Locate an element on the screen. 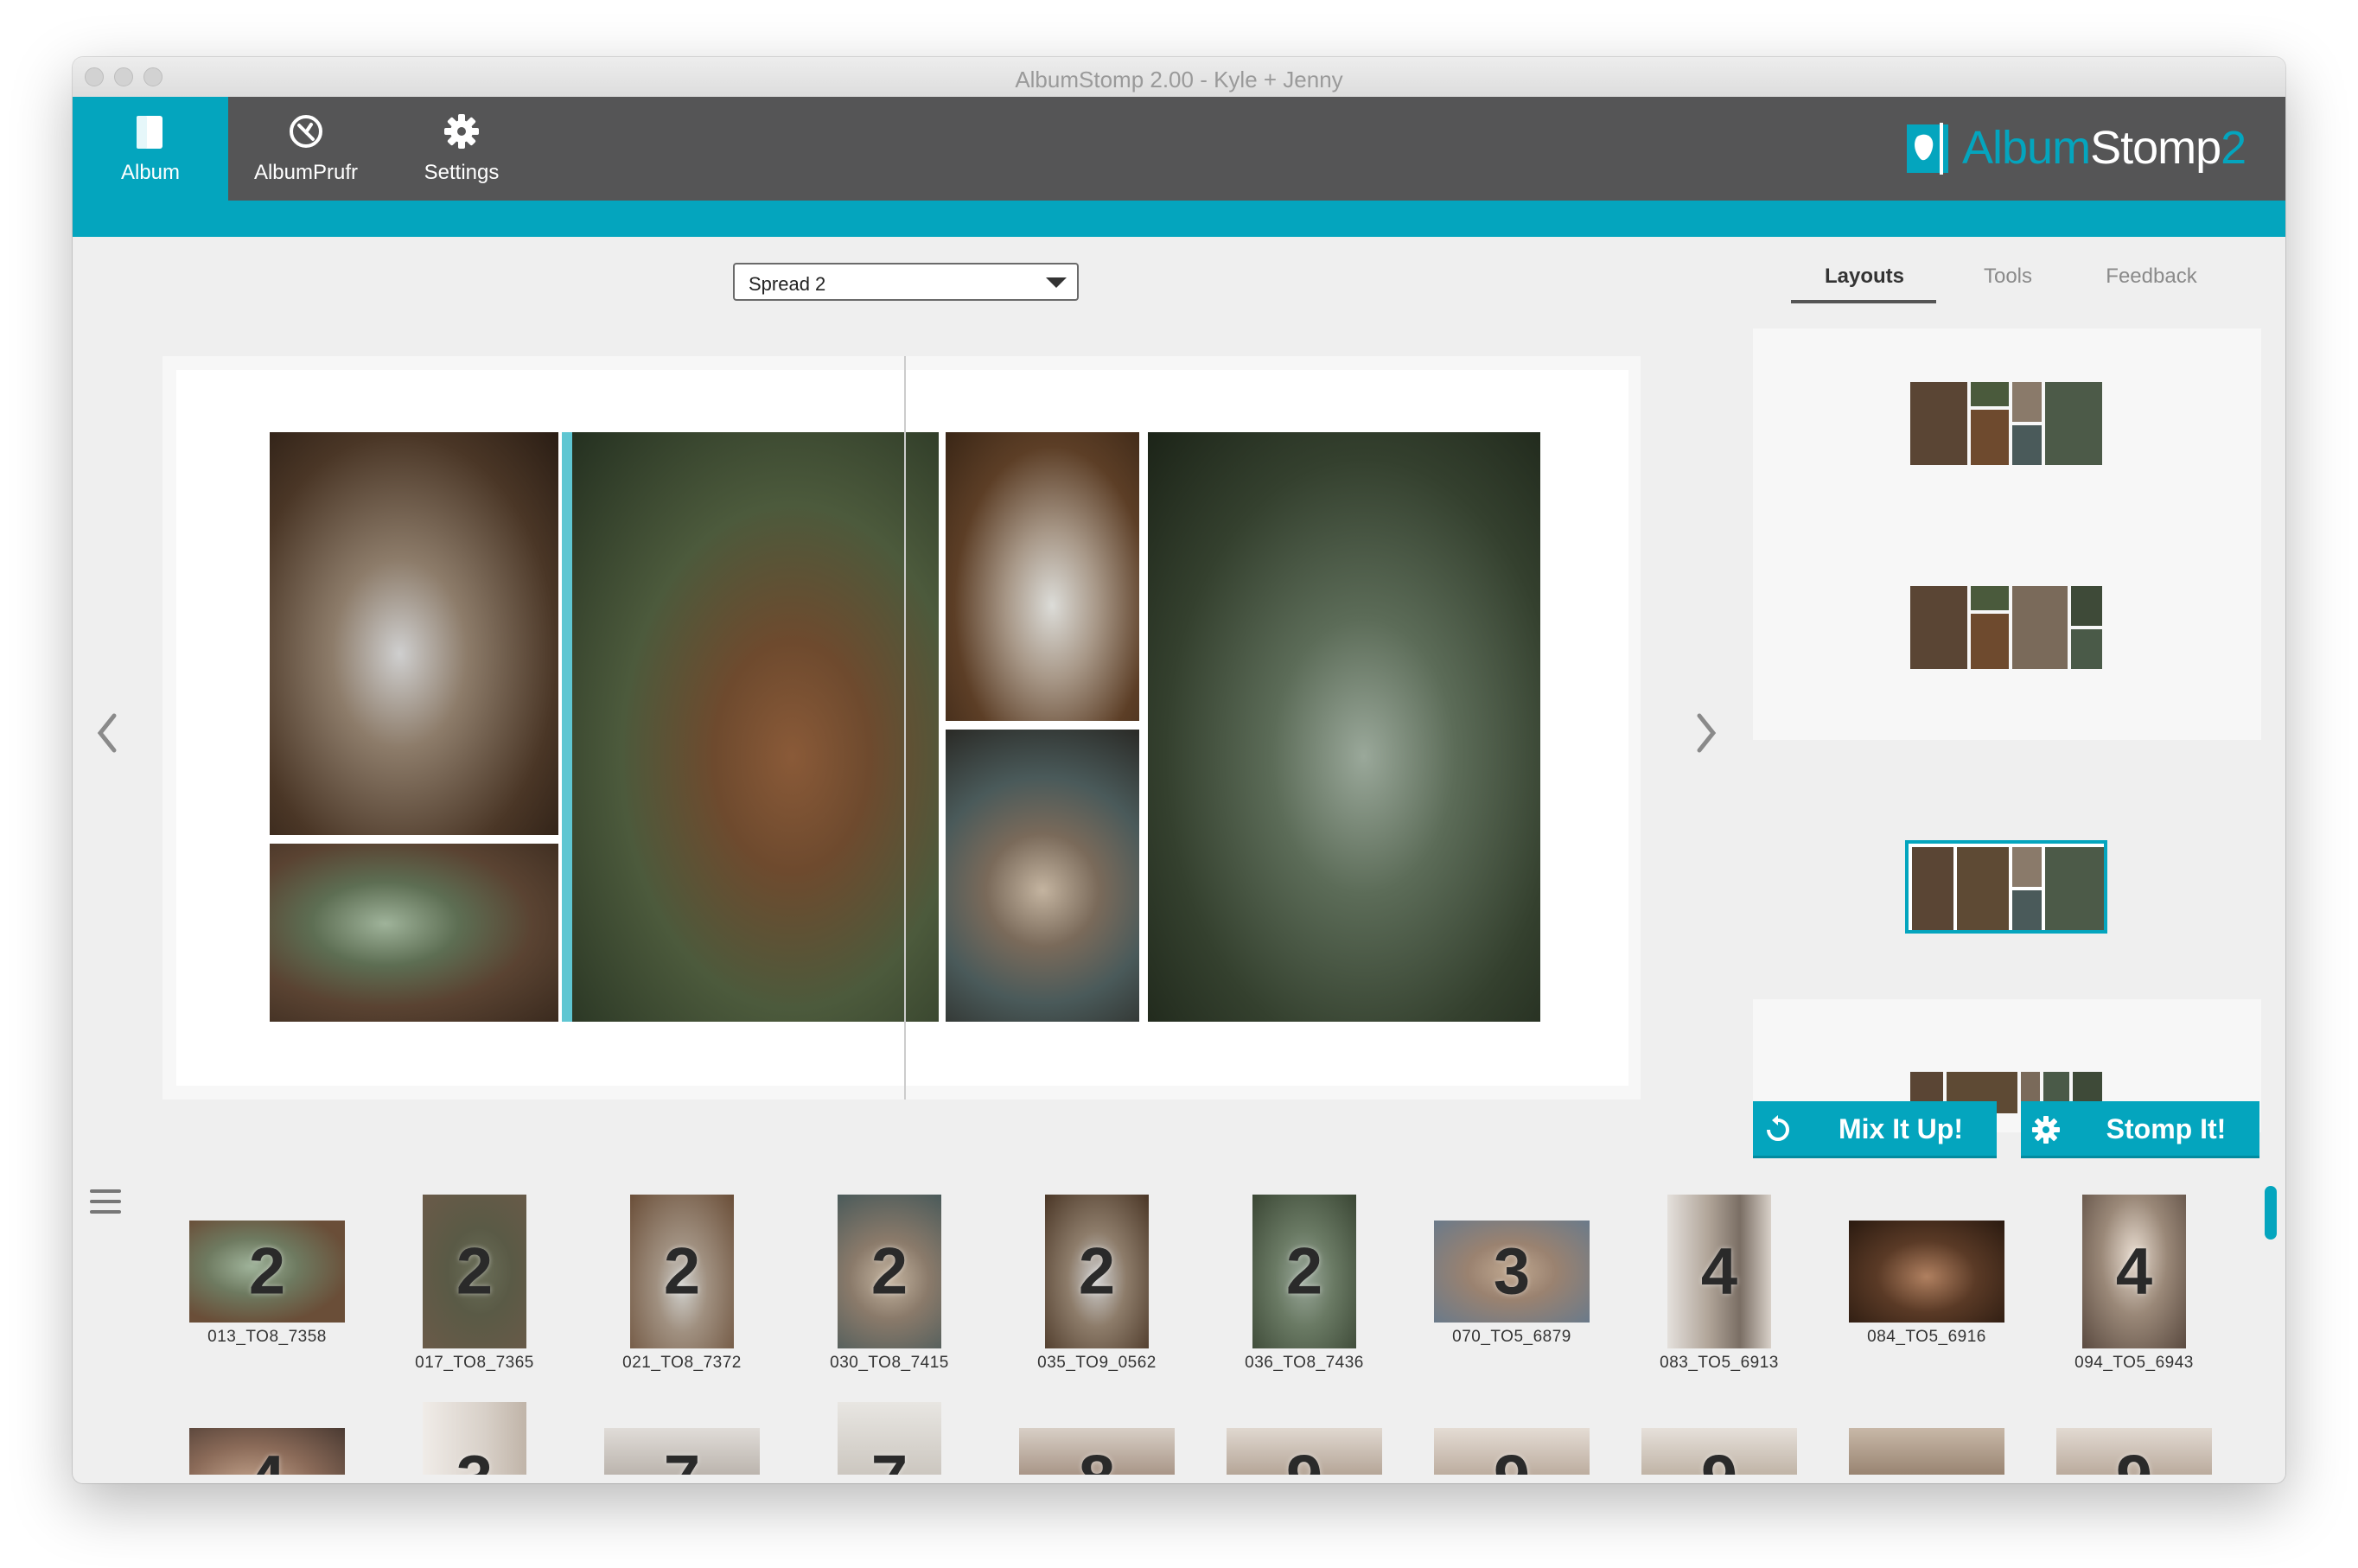 This screenshot has height=1568, width=2358. photo-thumbnail is located at coordinates (1926, 1272).